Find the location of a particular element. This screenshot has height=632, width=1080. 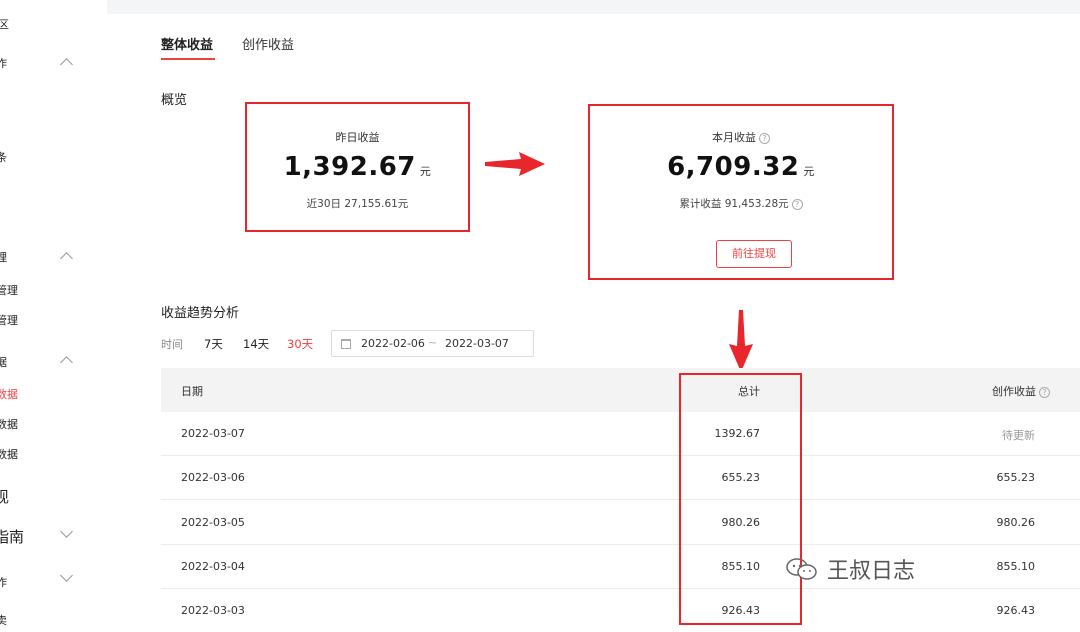

month-income-label-row: 本月收益? is located at coordinates (741, 137).